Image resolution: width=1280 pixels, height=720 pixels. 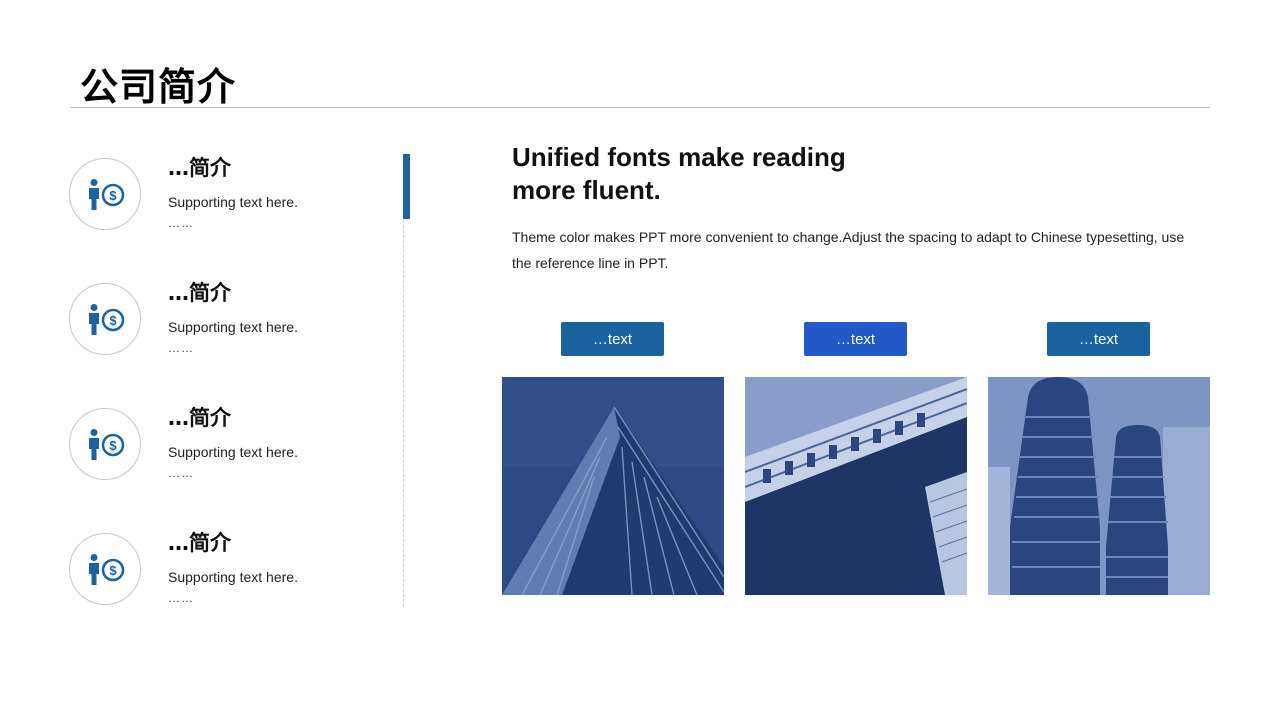 What do you see at coordinates (612, 339) in the screenshot?
I see `tag-button-1: …text` at bounding box center [612, 339].